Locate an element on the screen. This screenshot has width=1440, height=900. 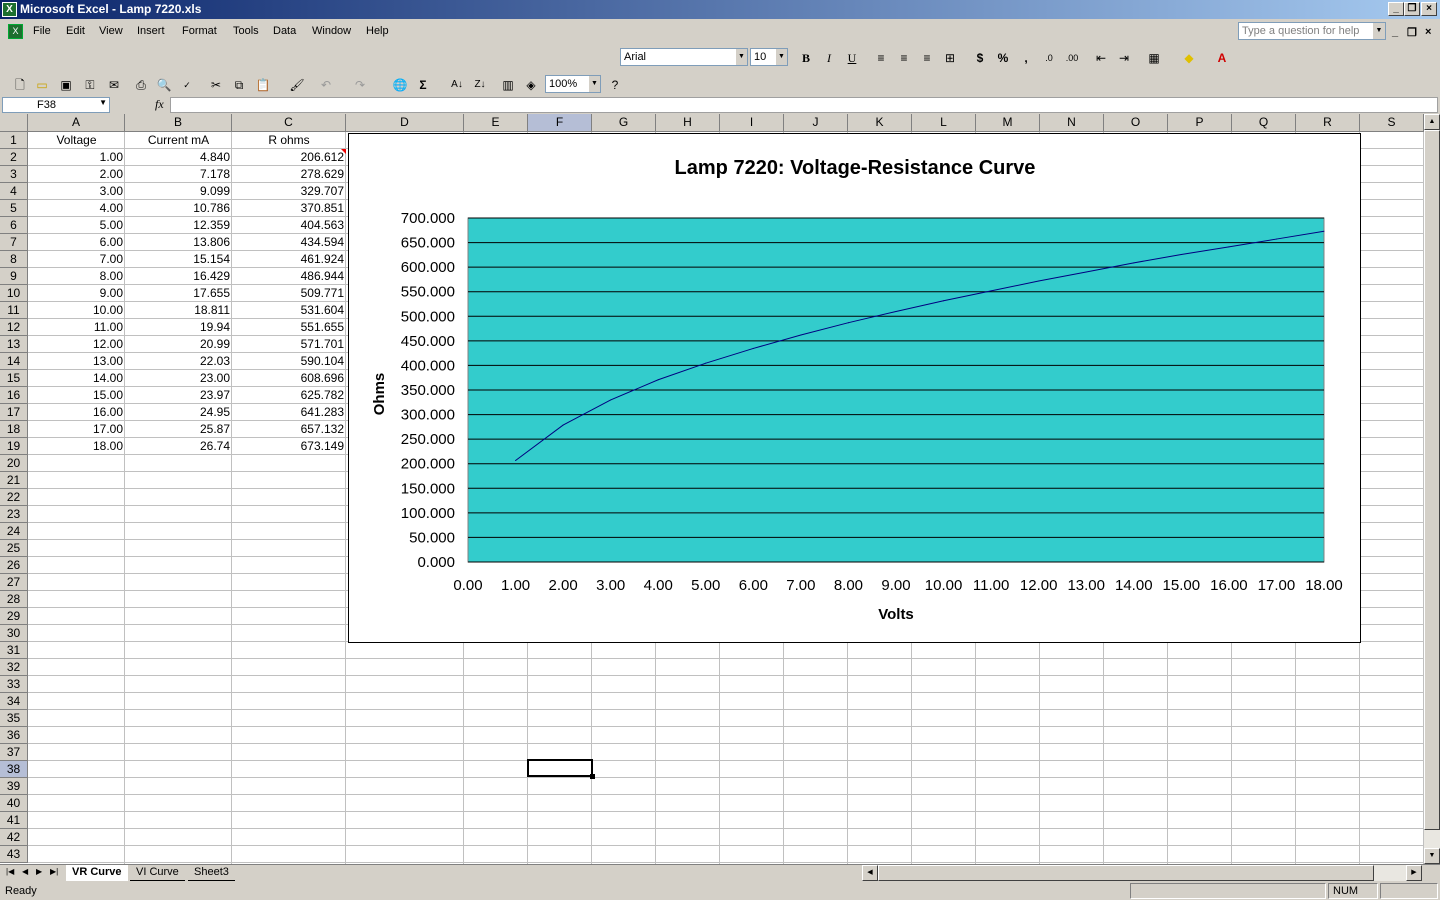
menu-tools: Tools is located at coordinates (246, 31).